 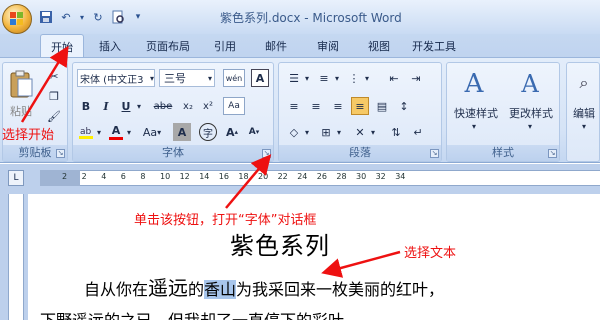 I want to click on paste-label: 粘贴, so click(x=21, y=111).